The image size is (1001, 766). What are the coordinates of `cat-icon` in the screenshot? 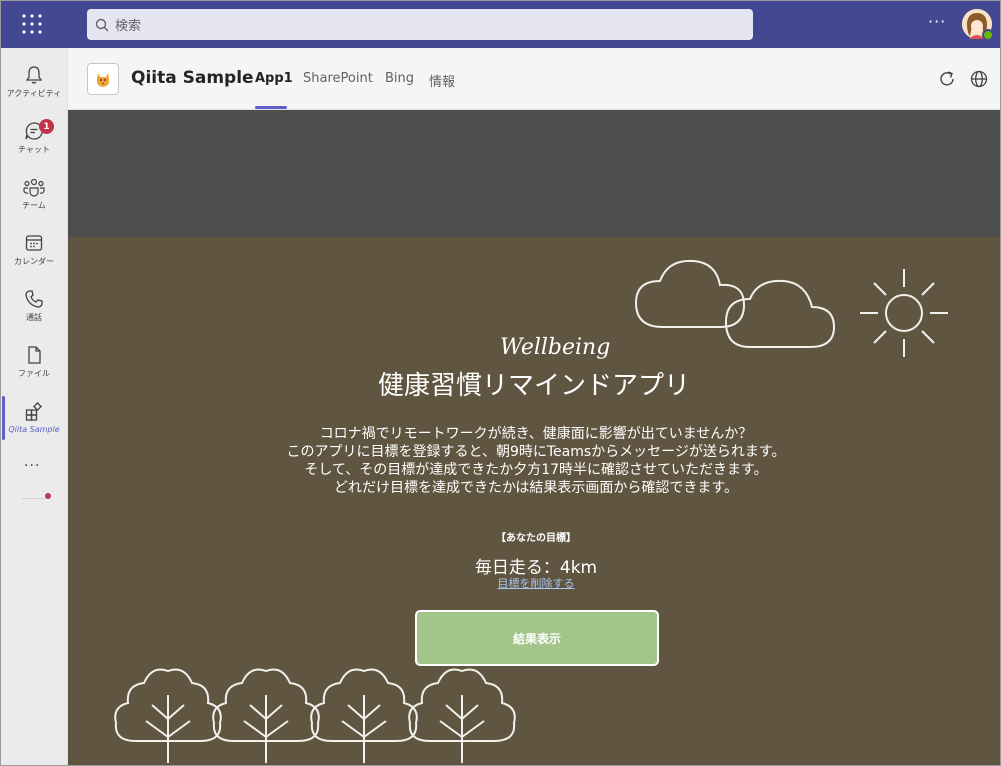 It's located at (103, 80).